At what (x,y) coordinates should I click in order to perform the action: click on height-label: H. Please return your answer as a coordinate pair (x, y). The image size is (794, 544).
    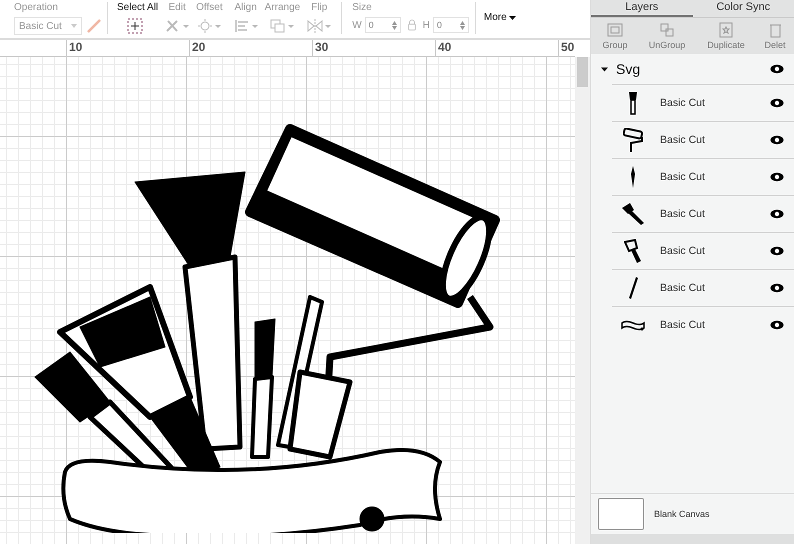
    Looking at the image, I should click on (426, 25).